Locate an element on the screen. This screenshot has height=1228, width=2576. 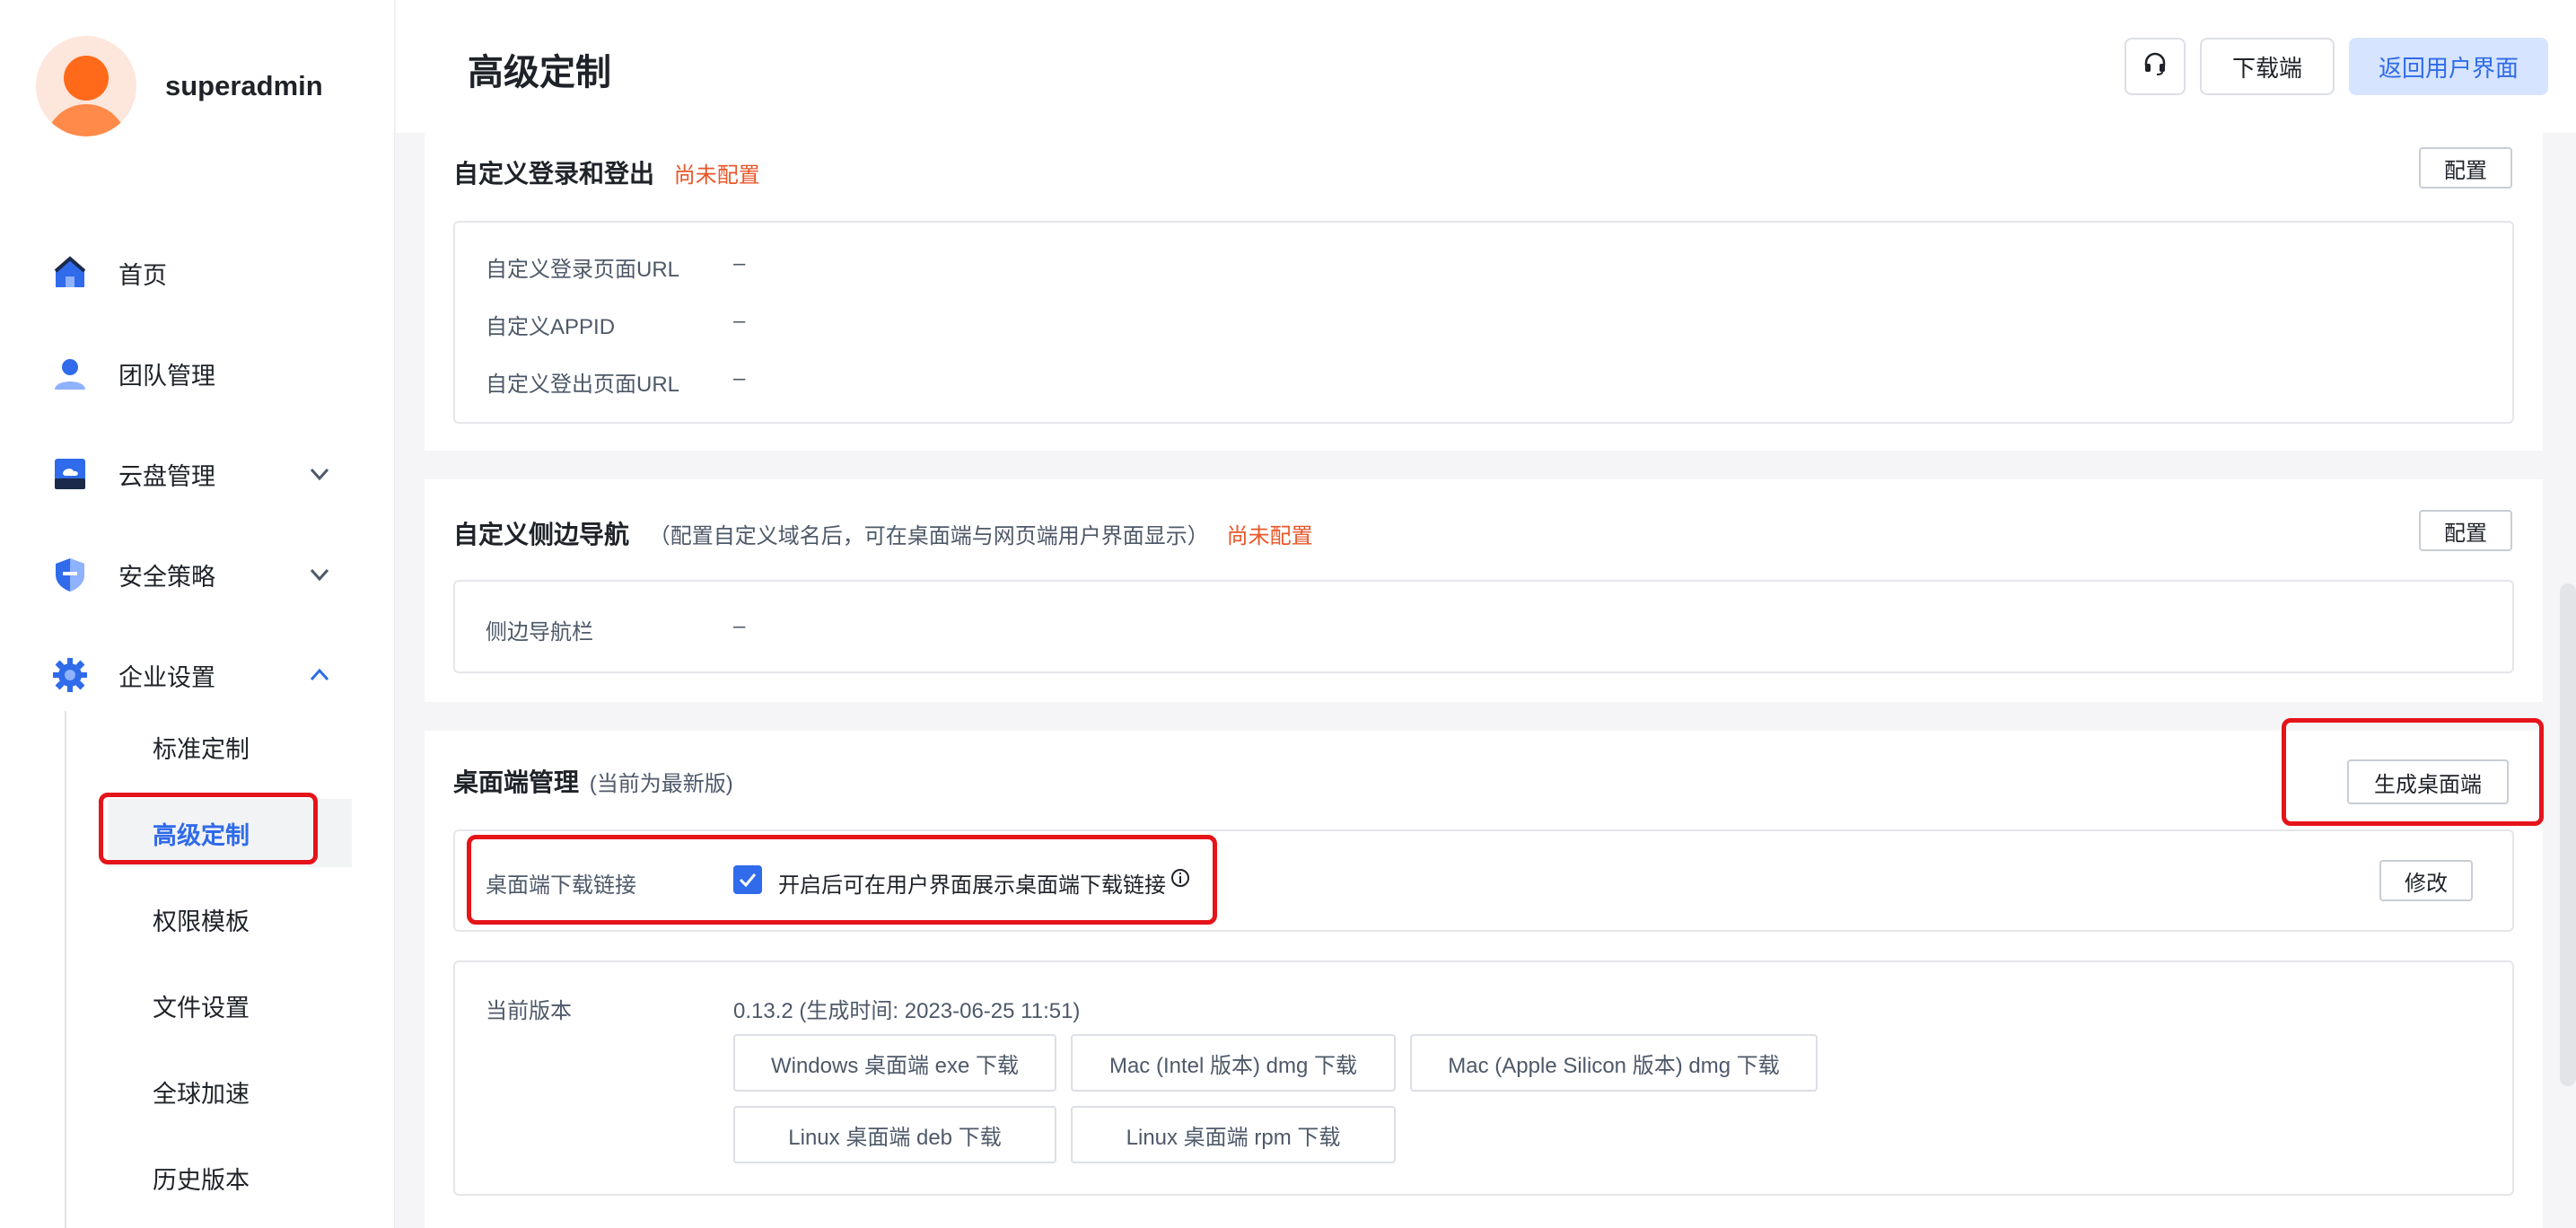
panel-title: 桌面端管理 (当前为最新版) is located at coordinates (593, 781).